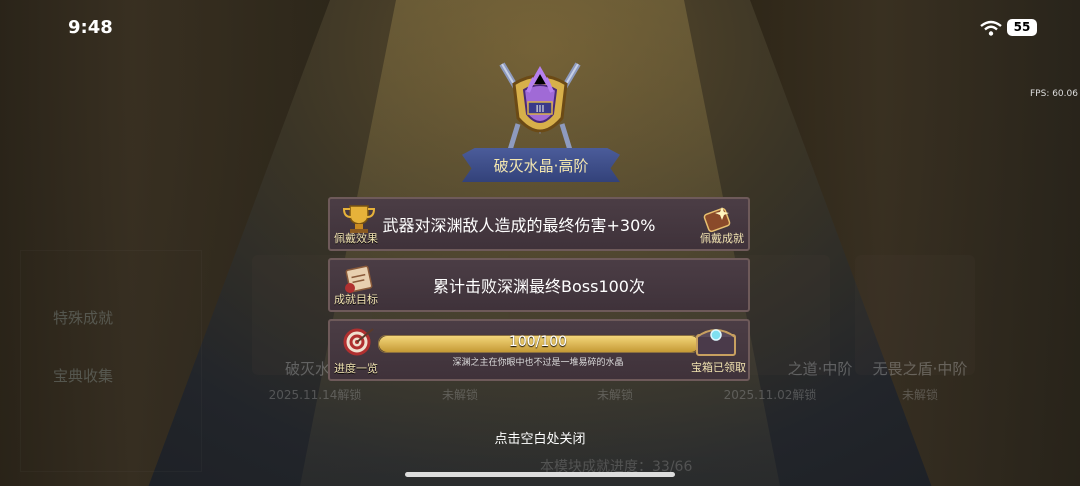  I want to click on target-icon, so click(358, 342).